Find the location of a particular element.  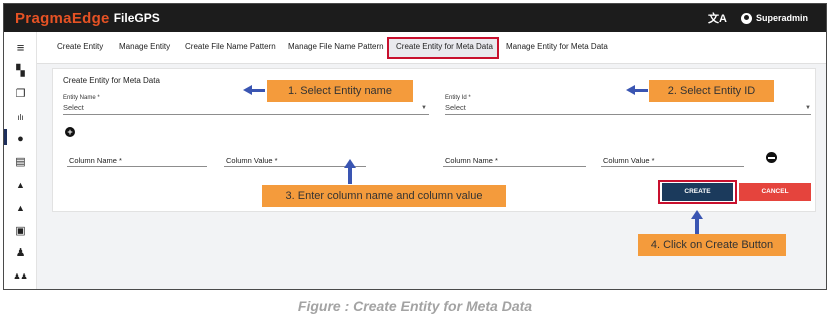

add-row-icon: + is located at coordinates (70, 132).